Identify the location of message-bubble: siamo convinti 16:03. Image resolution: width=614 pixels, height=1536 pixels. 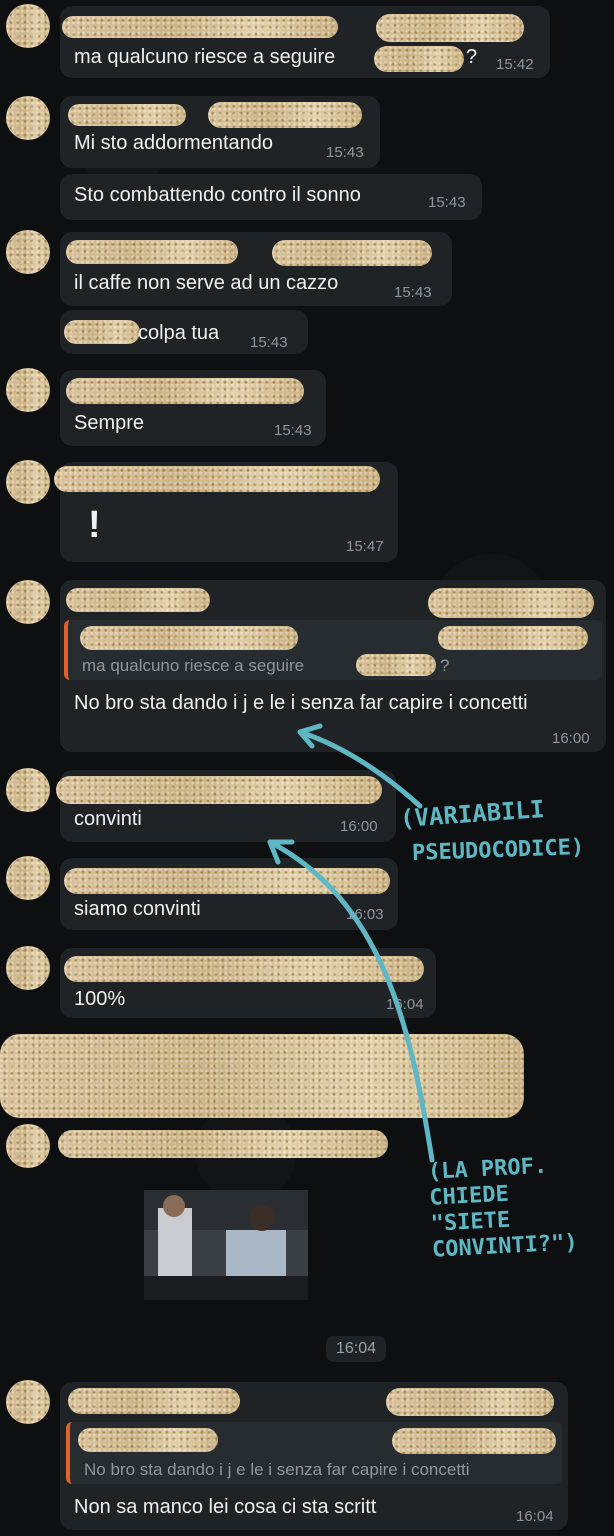
(229, 894).